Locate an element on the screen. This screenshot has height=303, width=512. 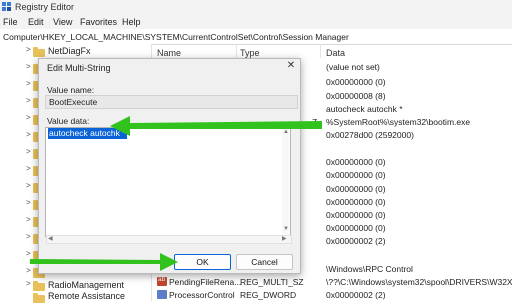
value-type: REG_DWORD is located at coordinates (268, 295).